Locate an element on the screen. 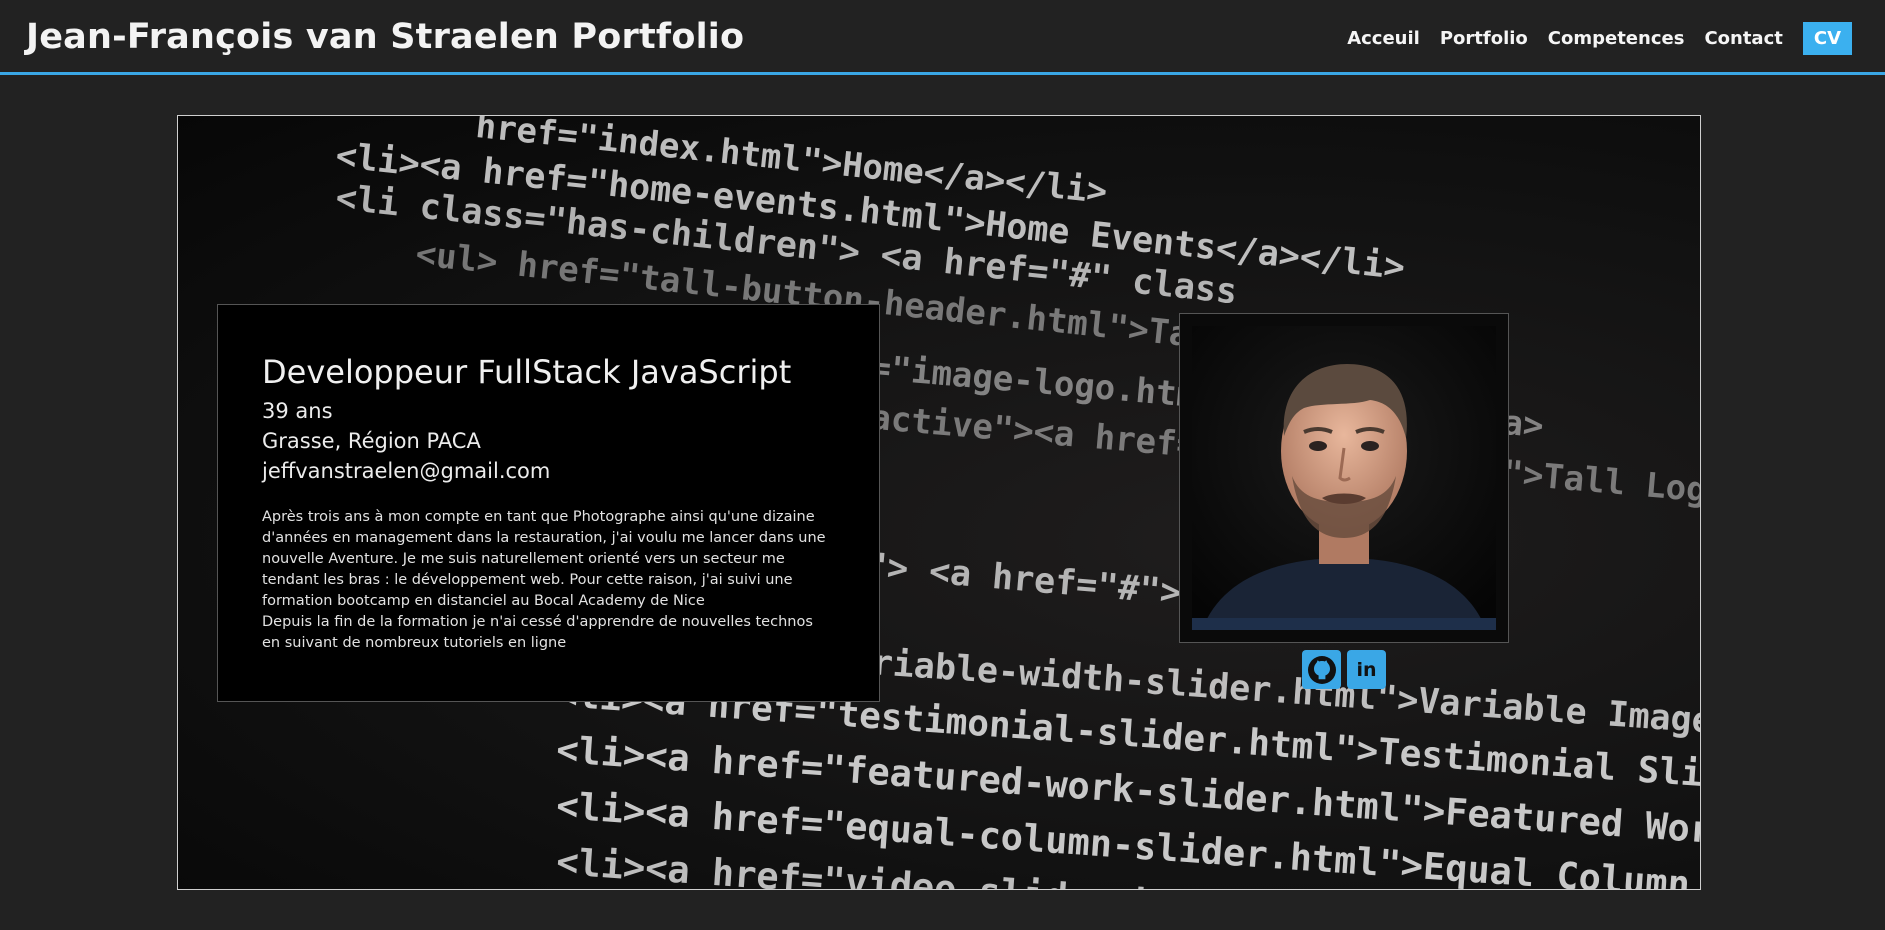  main-nav: Acceuil Portfolio Competences Contact CV is located at coordinates (1589, 38).